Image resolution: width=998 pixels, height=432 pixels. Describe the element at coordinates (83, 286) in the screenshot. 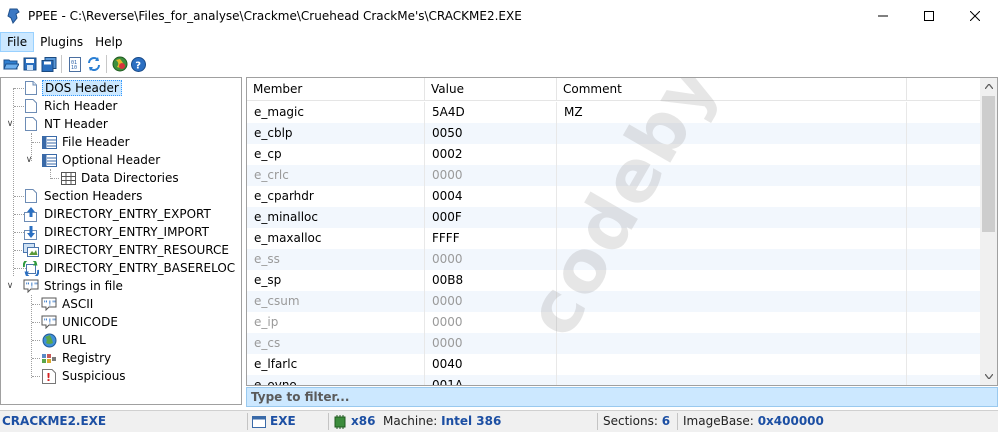

I see `tree-item-label: Strings in file` at that location.